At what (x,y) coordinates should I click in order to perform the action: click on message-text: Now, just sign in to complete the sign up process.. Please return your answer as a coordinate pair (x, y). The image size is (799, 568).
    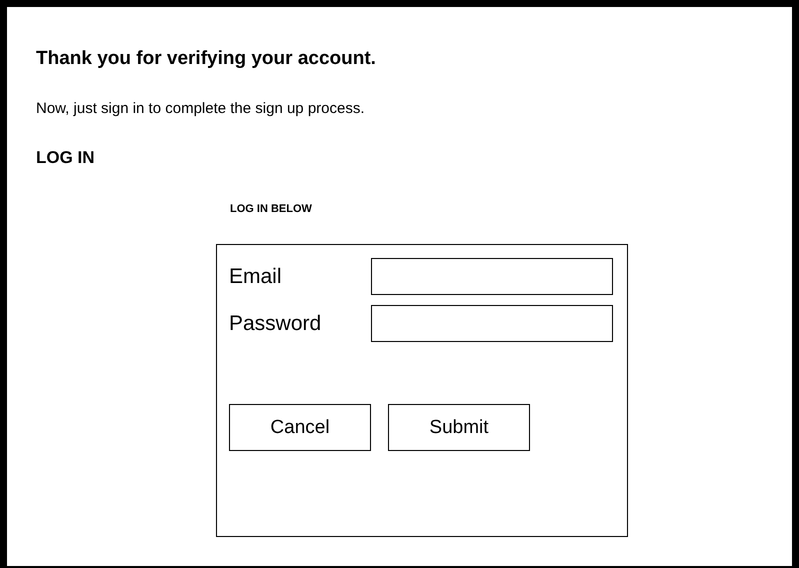
    Looking at the image, I should click on (201, 109).